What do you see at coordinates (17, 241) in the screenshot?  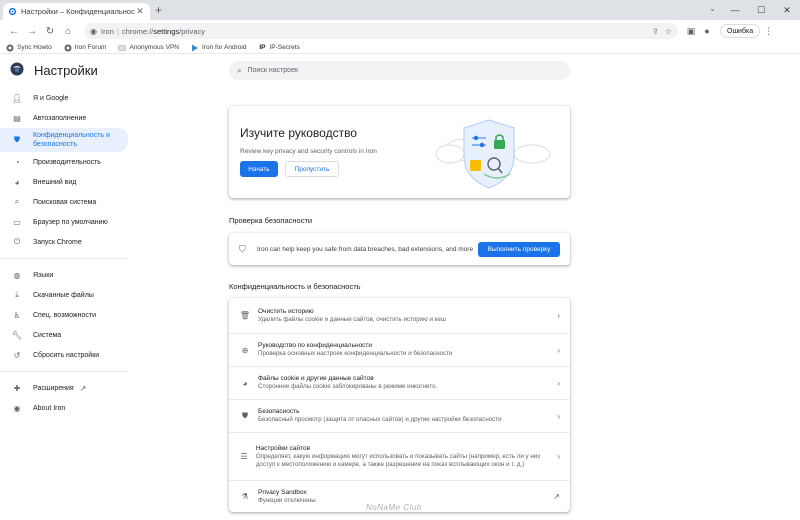 I see `power-icon: ⏻` at bounding box center [17, 241].